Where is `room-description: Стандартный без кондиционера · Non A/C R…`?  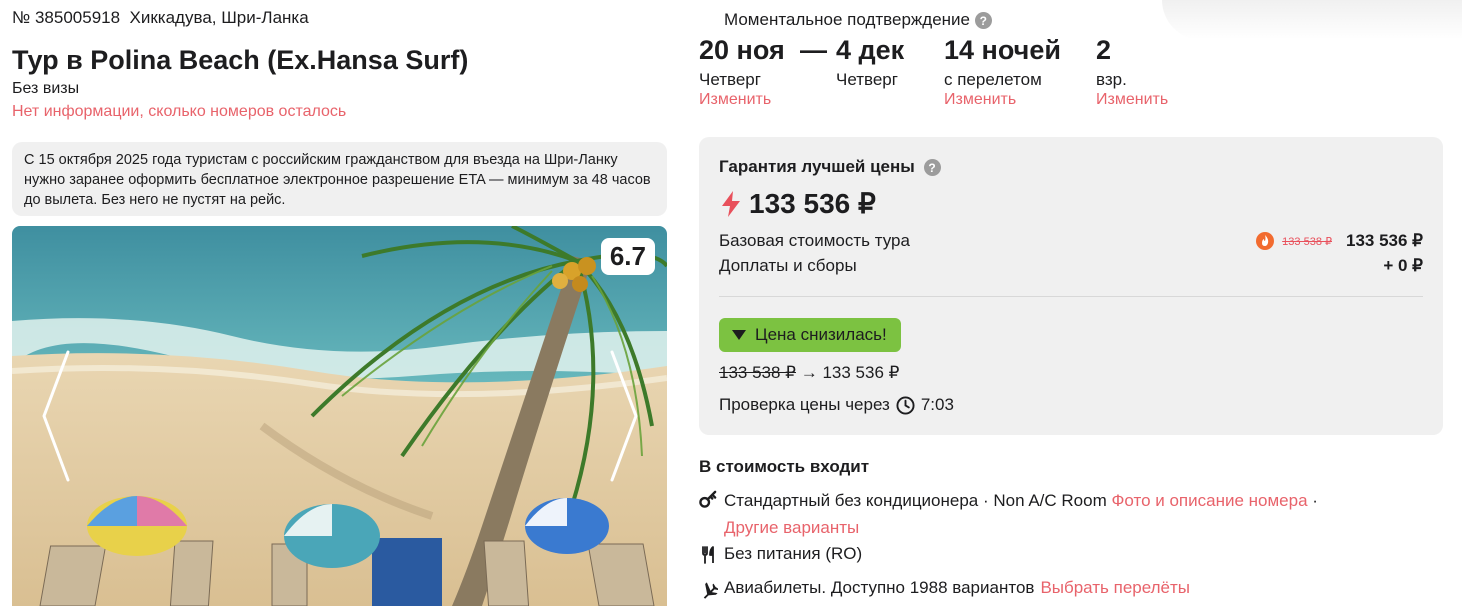 room-description: Стандартный без кондиционера · Non A/C R… is located at coordinates (915, 500).